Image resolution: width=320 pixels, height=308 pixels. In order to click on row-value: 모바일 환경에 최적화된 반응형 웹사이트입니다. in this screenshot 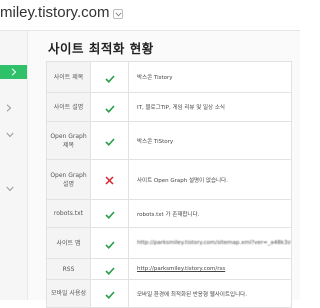, I will do `click(210, 293)`.